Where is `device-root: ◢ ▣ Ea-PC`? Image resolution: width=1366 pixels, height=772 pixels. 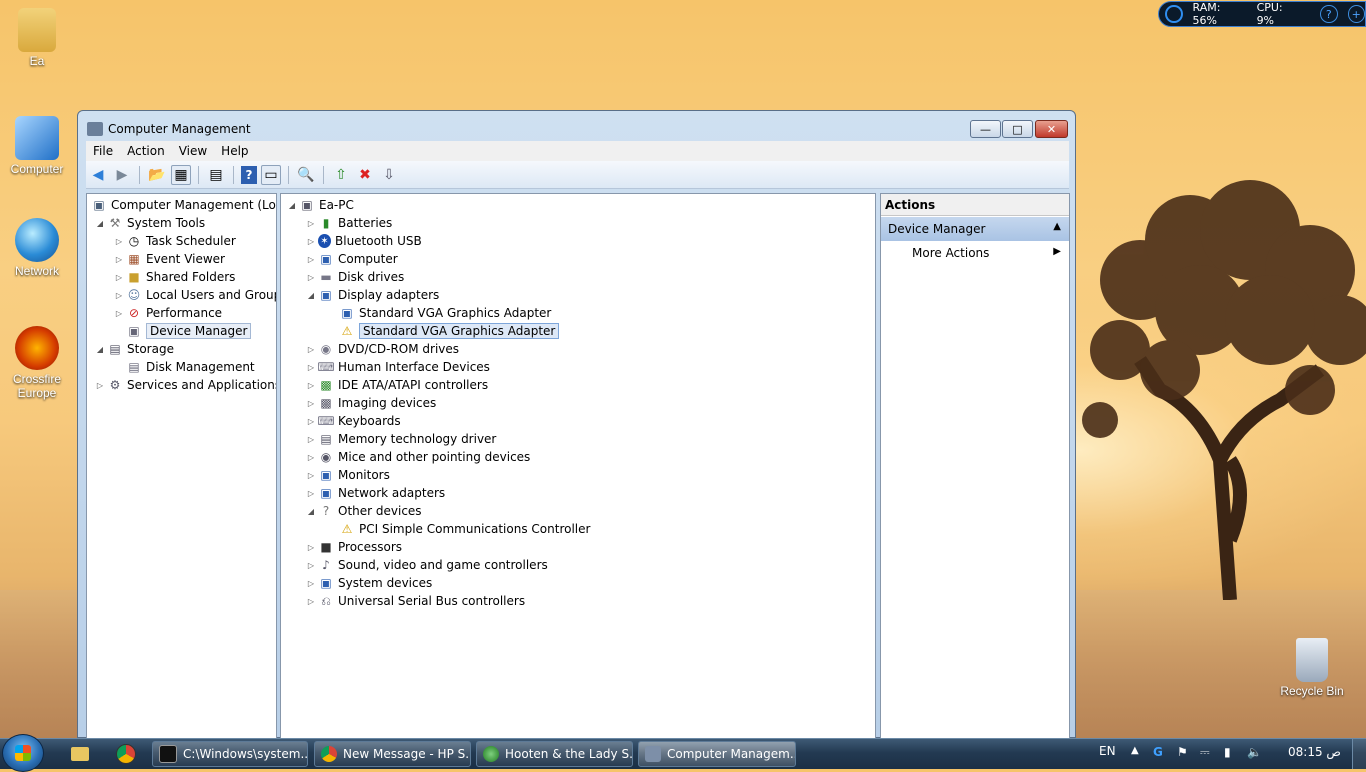 device-root: ◢ ▣ Ea-PC is located at coordinates (320, 205).